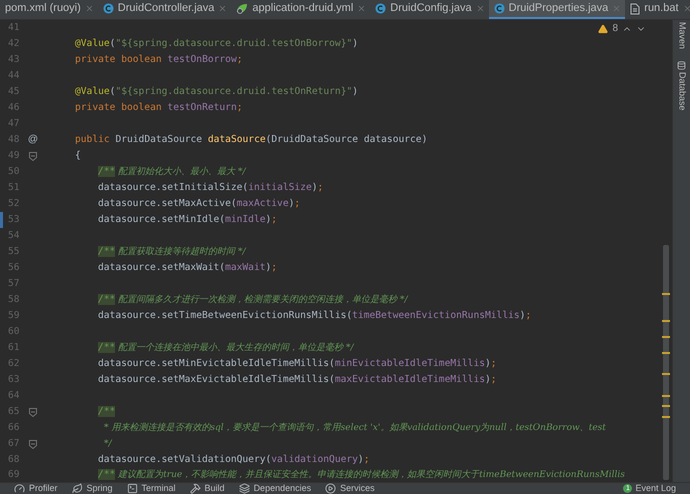 Image resolution: width=690 pixels, height=494 pixels. Describe the element at coordinates (275, 488) in the screenshot. I see `tool-window-button: Dependencies` at that location.